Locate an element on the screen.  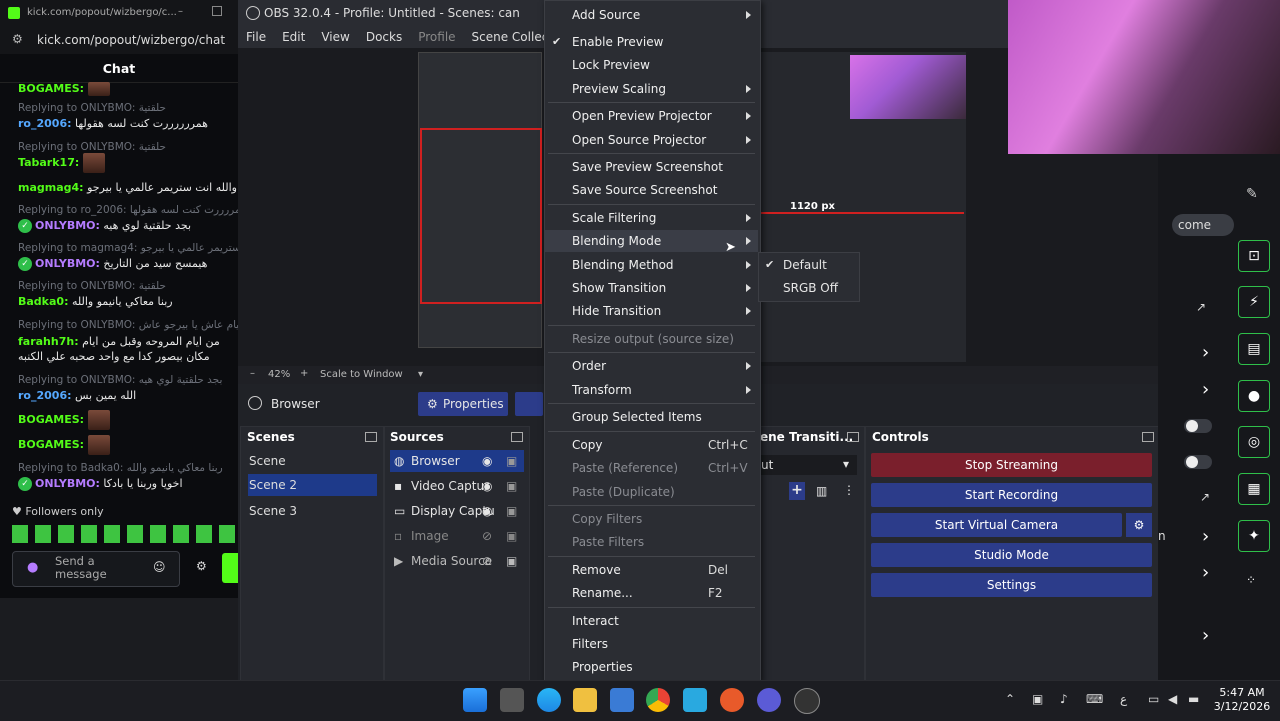
menu-open-preview-projector: Open Preview Projector is located at coordinates (642, 116).